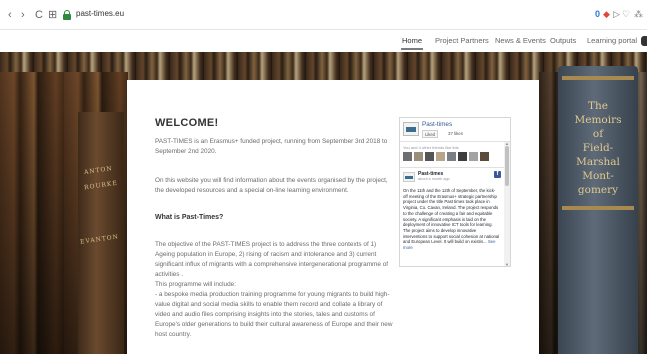  I want to click on reload-icon: C, so click(39, 15).